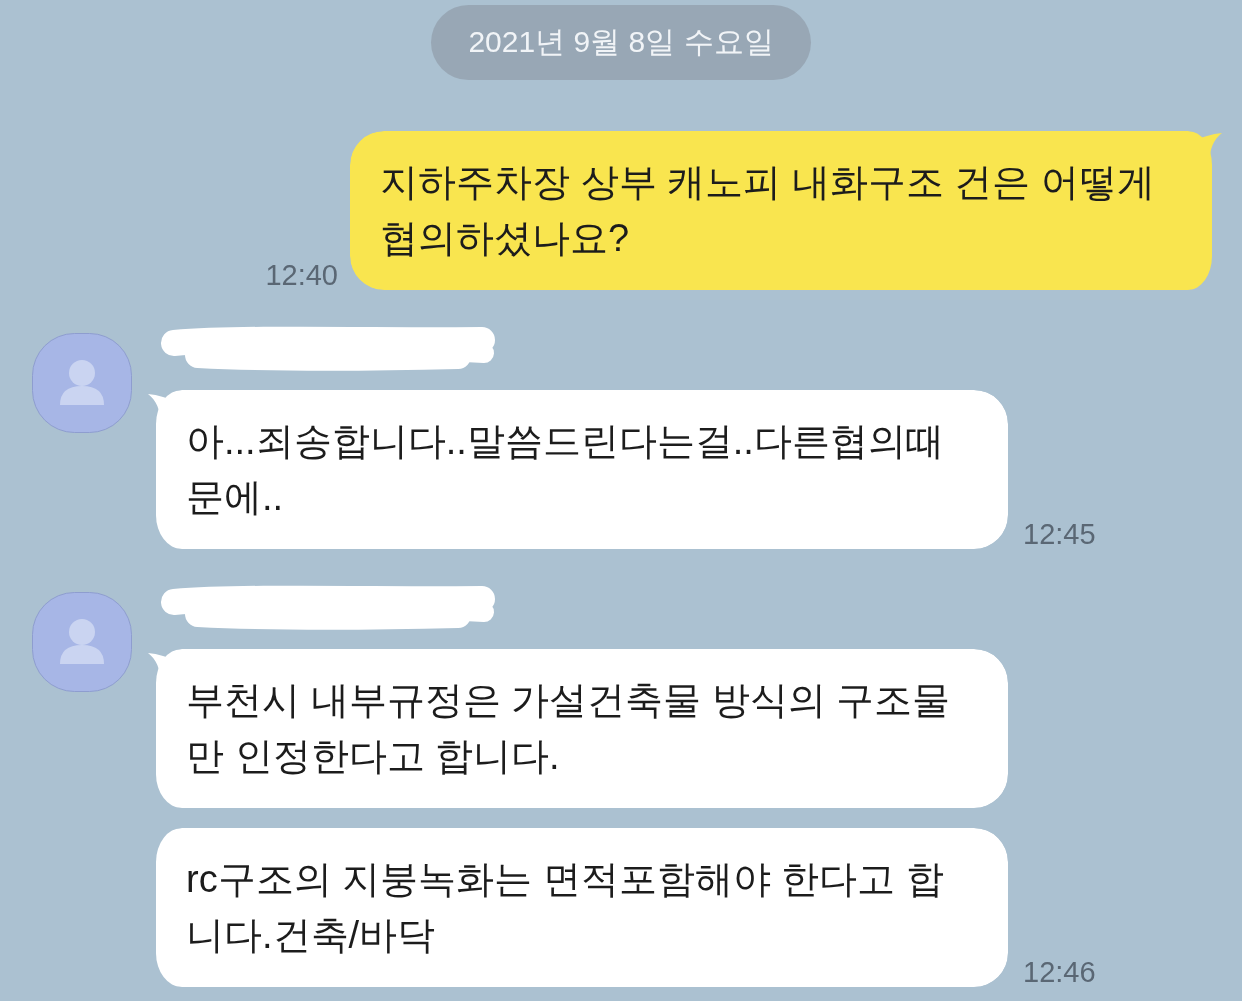  What do you see at coordinates (578, 469) in the screenshot?
I see `message-bubble: 아...죄송합니다..말씀드린다는걸..다른협의때문에..` at bounding box center [578, 469].